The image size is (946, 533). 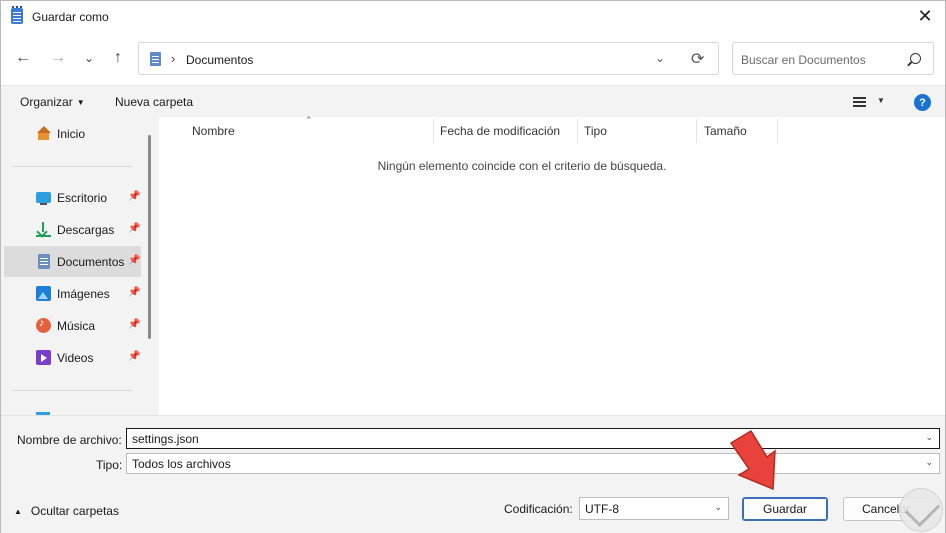 I want to click on sidebar-item-escritorio: Escritorio 📌, so click(x=72, y=197).